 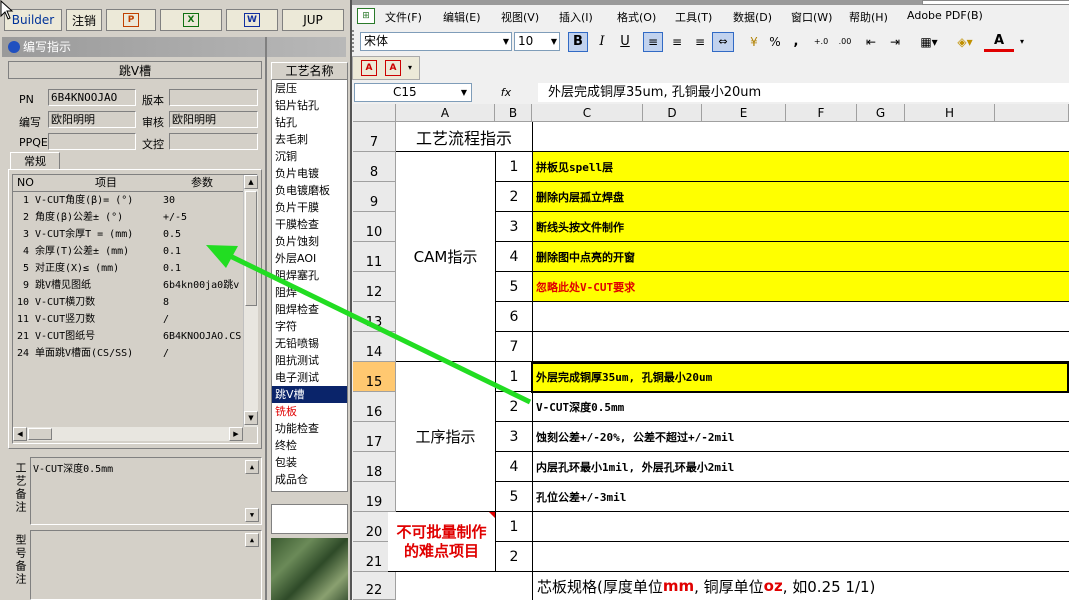 What do you see at coordinates (252, 515) in the screenshot?
I see `memo-scroll-down-icon: ▼` at bounding box center [252, 515].